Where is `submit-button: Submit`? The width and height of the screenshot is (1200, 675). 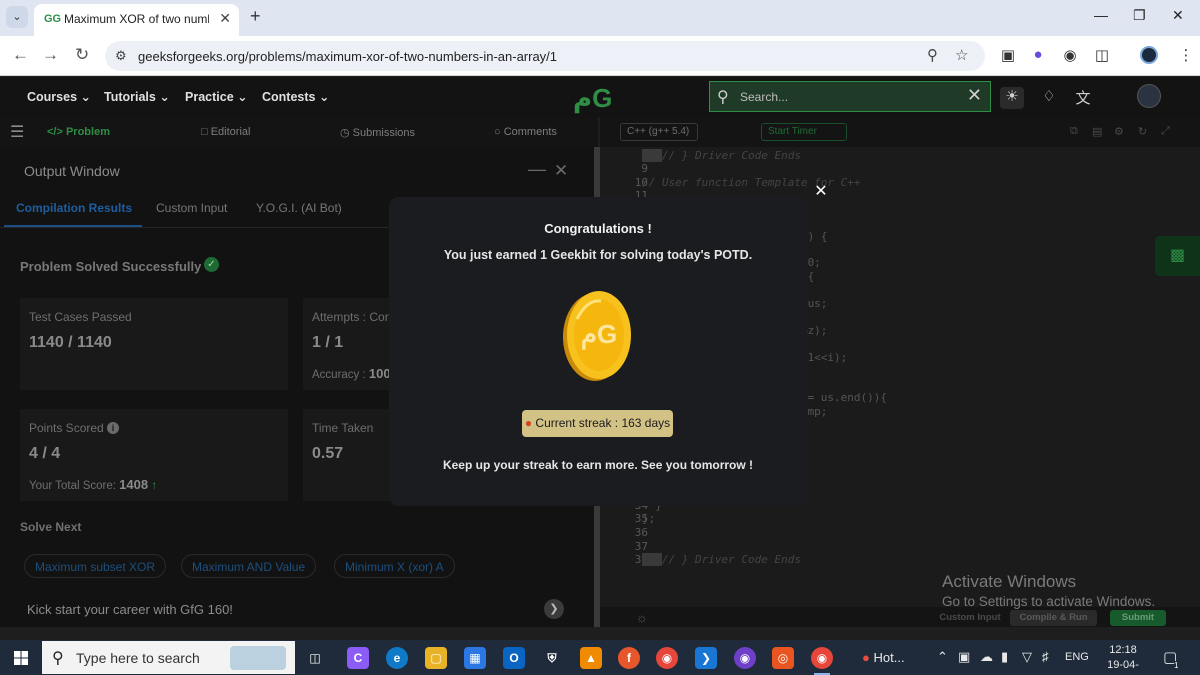
submit-button: Submit is located at coordinates (1138, 618).